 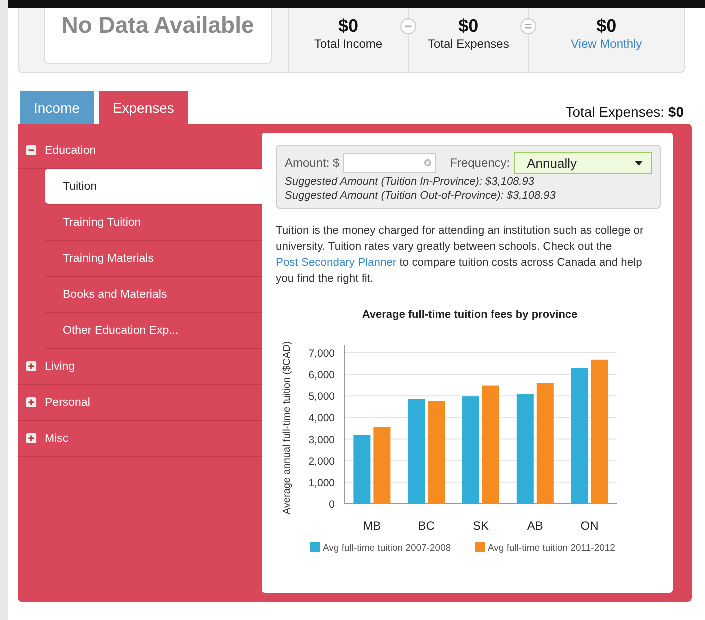 What do you see at coordinates (321, 418) in the screenshot?
I see `y-tick-label: 4,000` at bounding box center [321, 418].